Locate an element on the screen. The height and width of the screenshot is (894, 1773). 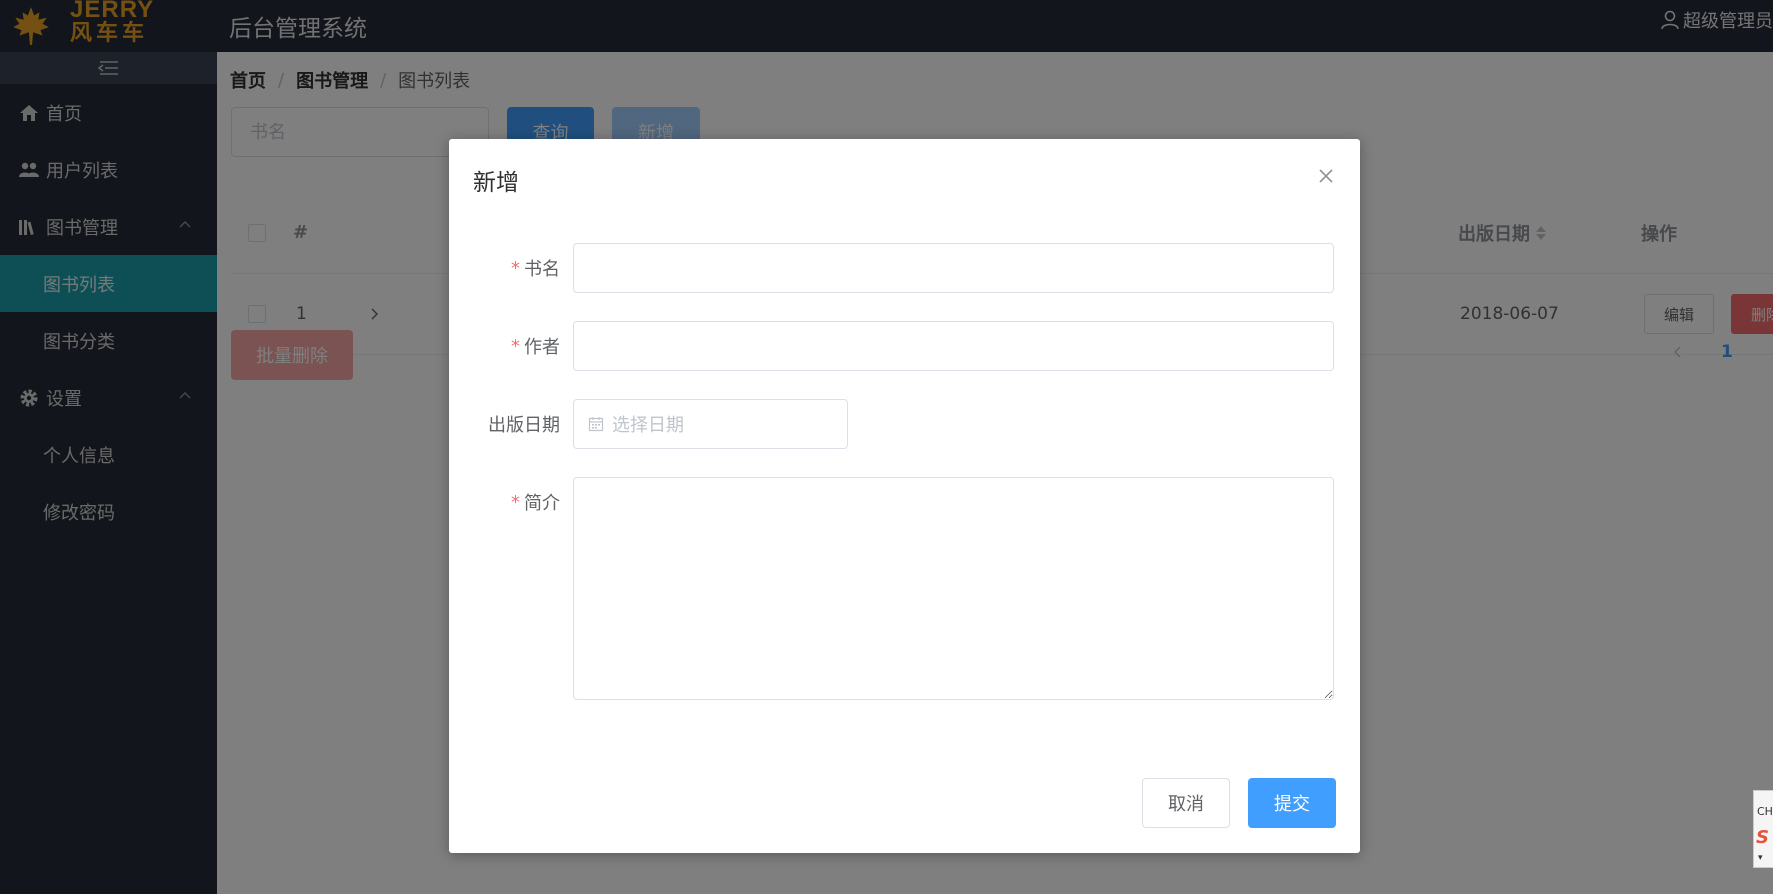
form-row-name: * 书名 is located at coordinates (904, 268).